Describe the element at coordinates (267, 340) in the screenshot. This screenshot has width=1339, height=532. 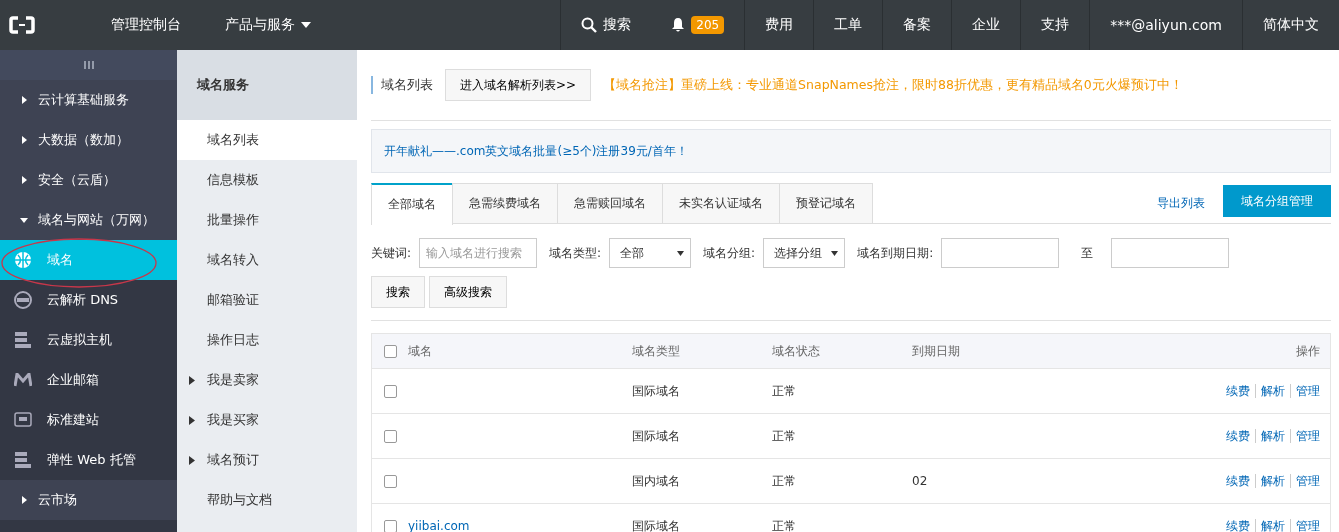
I see `subnav-item: 操作日志` at that location.